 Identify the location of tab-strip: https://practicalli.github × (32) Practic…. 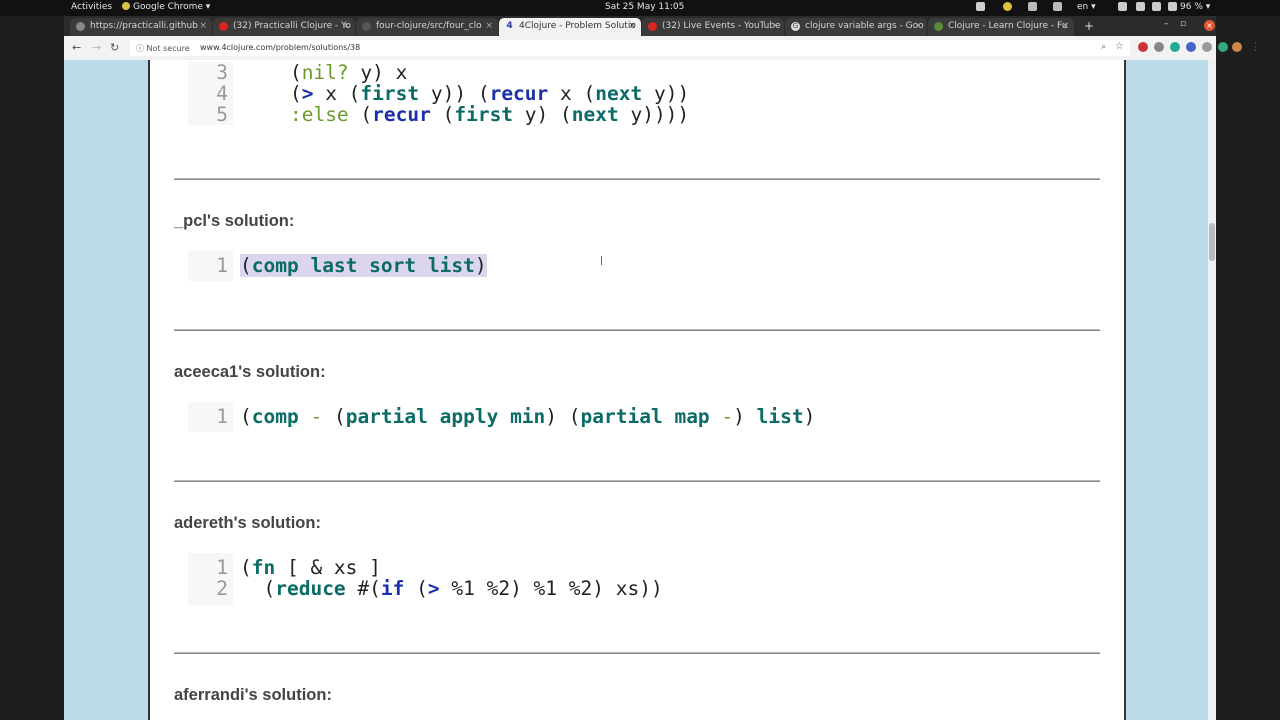
(640, 26).